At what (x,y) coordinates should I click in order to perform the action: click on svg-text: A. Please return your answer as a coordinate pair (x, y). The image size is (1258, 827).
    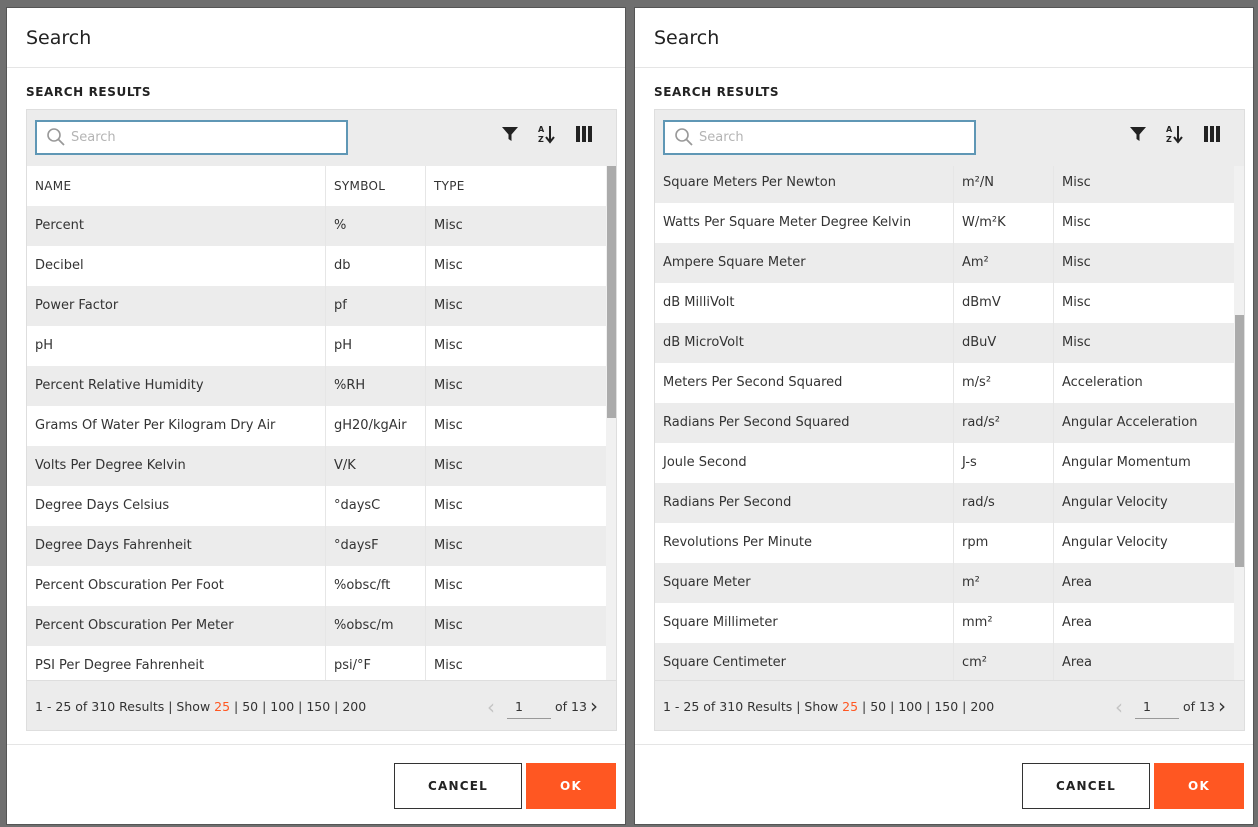
    Looking at the image, I should click on (1169, 129).